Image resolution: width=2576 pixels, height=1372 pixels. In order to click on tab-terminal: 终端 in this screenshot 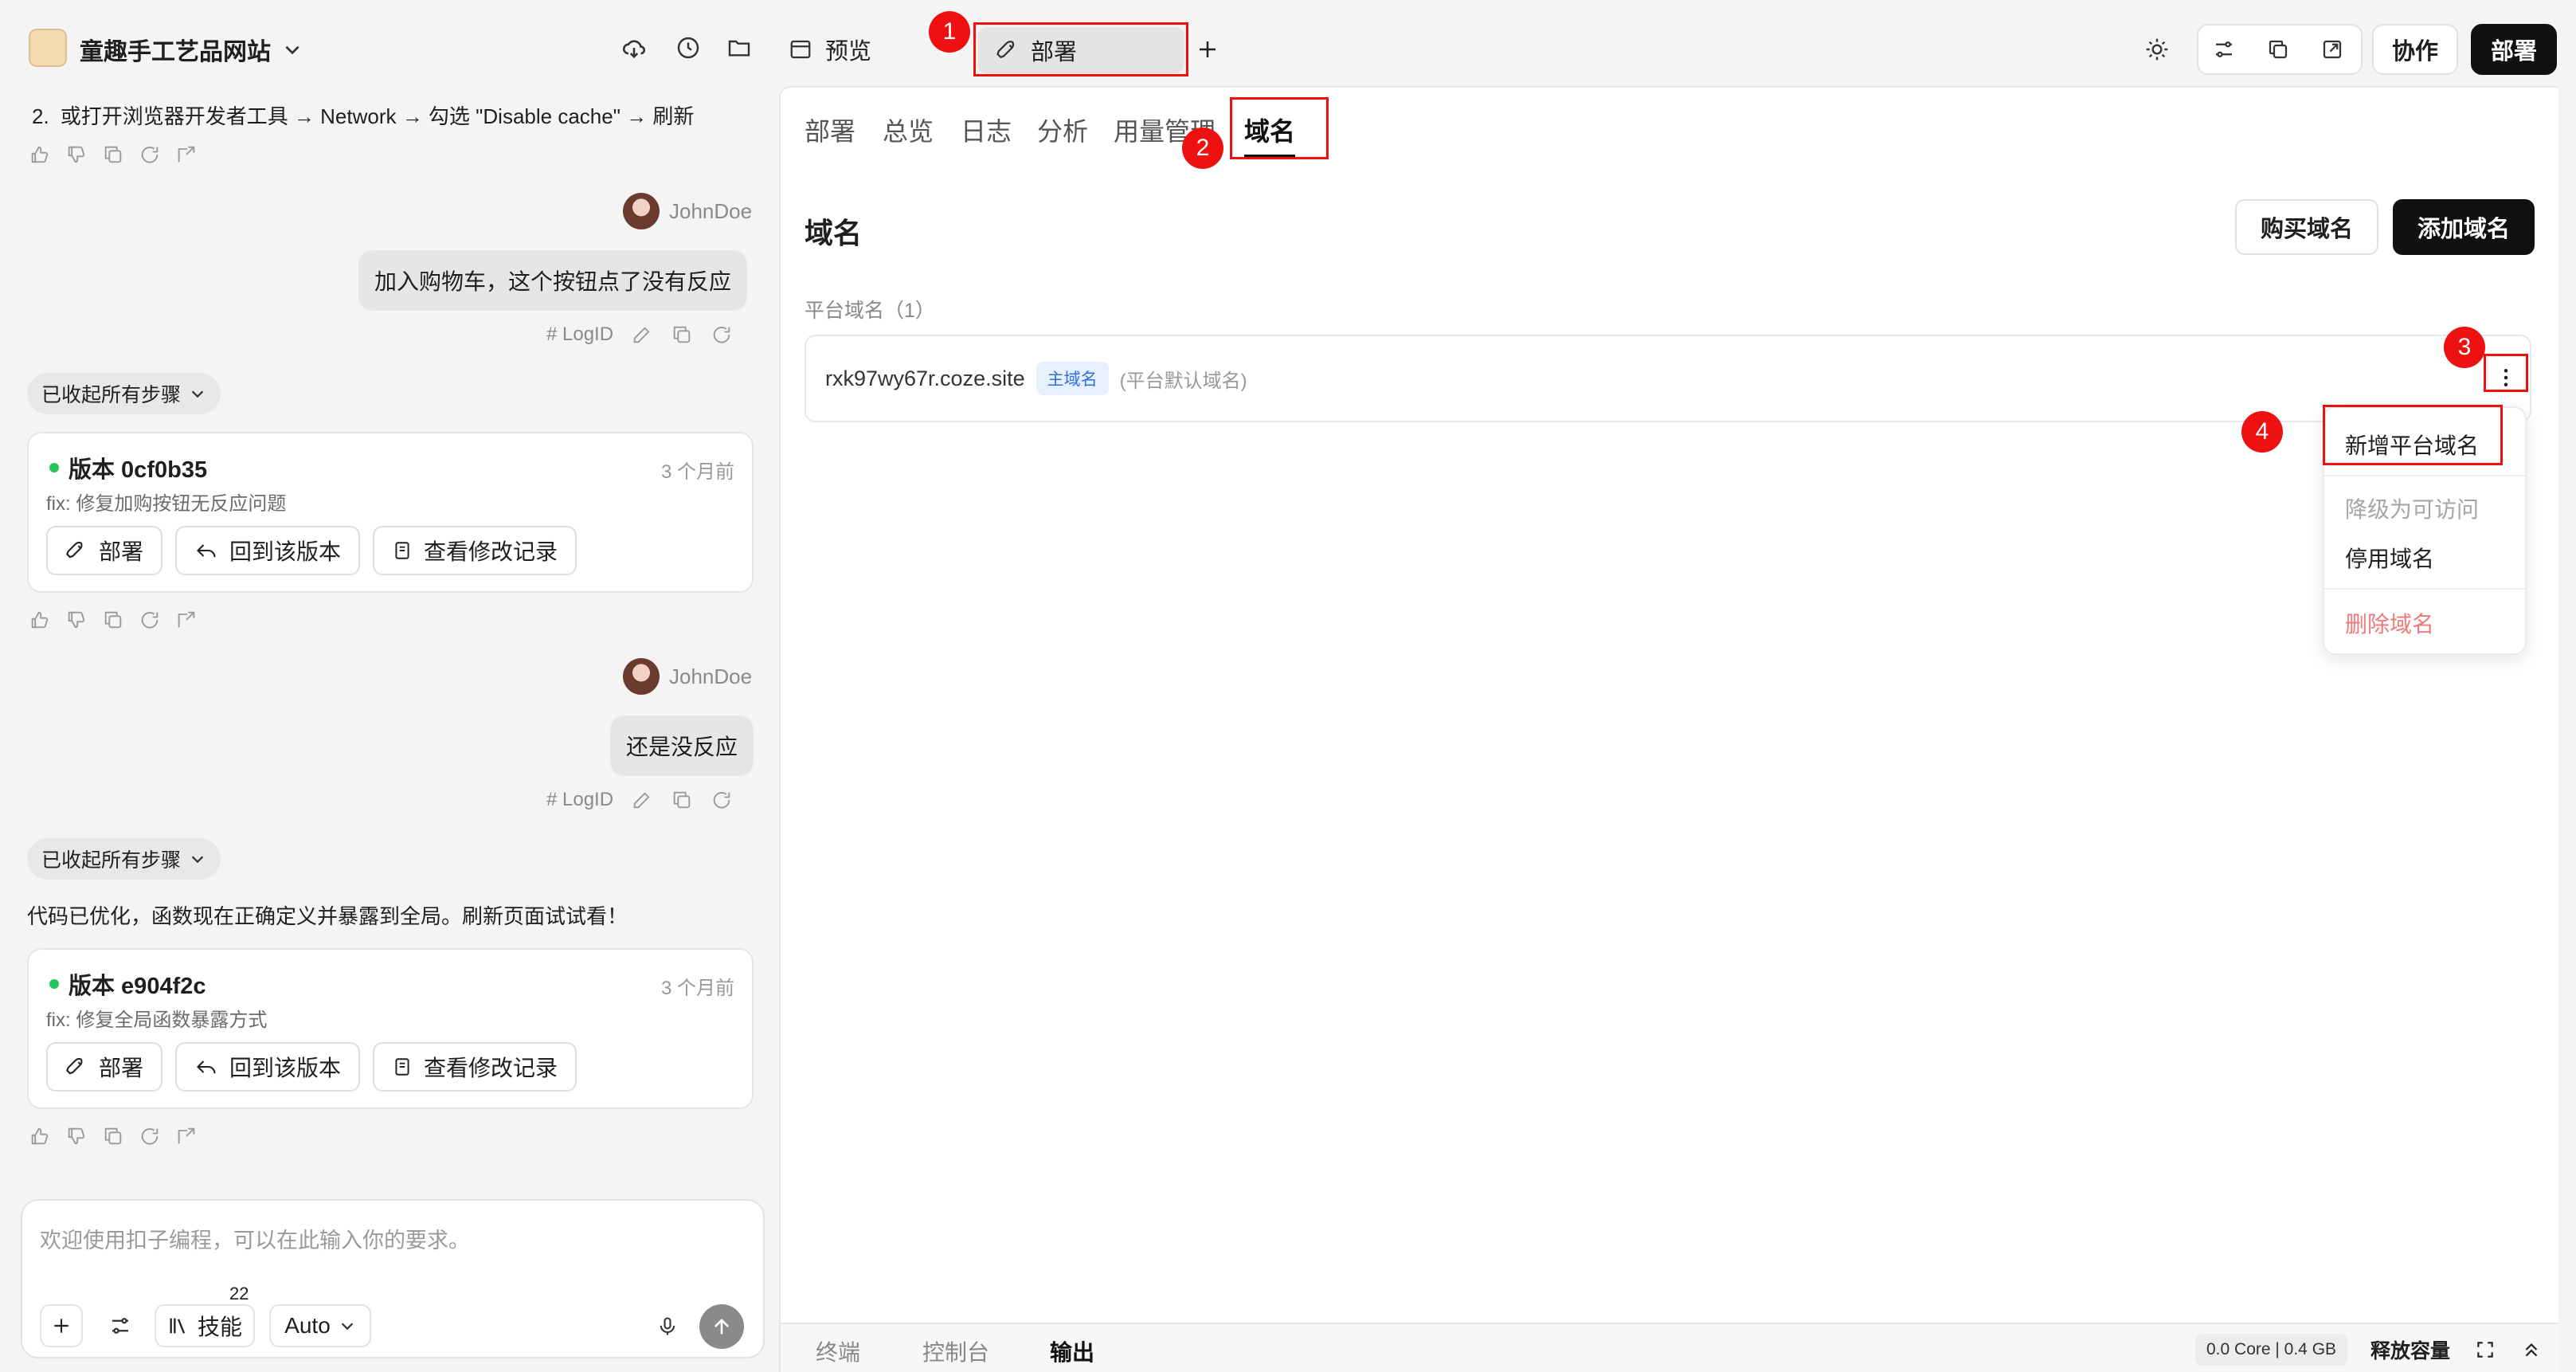, I will do `click(838, 1351)`.